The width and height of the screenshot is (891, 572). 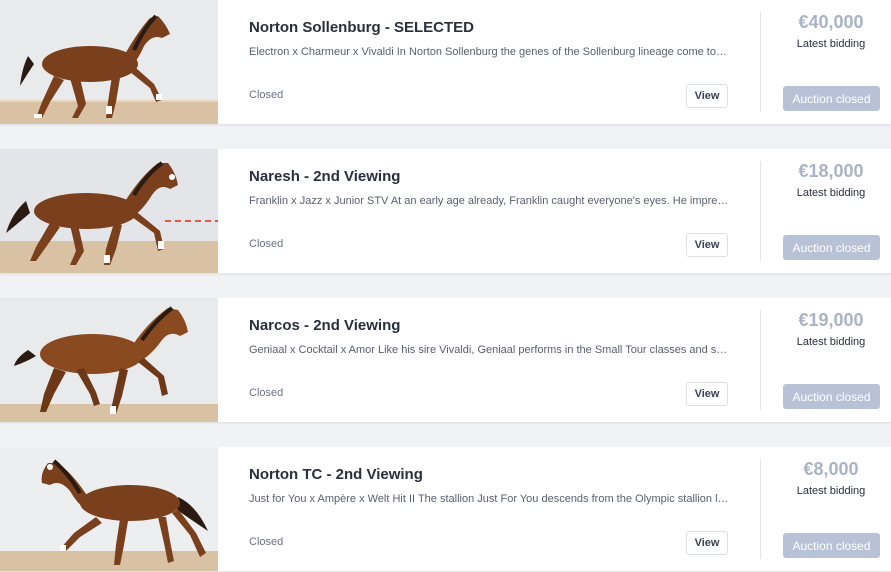 What do you see at coordinates (831, 22) in the screenshot?
I see `latest-bid-price: €40,000` at bounding box center [831, 22].